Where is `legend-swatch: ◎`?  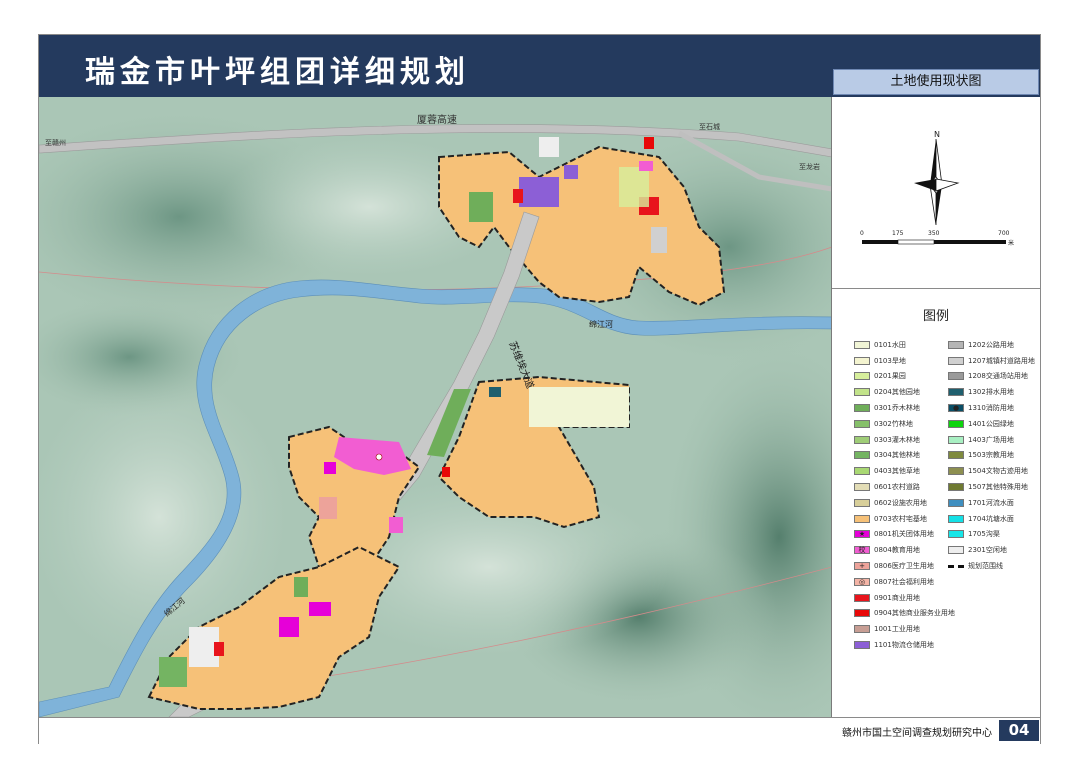 legend-swatch: ◎ is located at coordinates (862, 581).